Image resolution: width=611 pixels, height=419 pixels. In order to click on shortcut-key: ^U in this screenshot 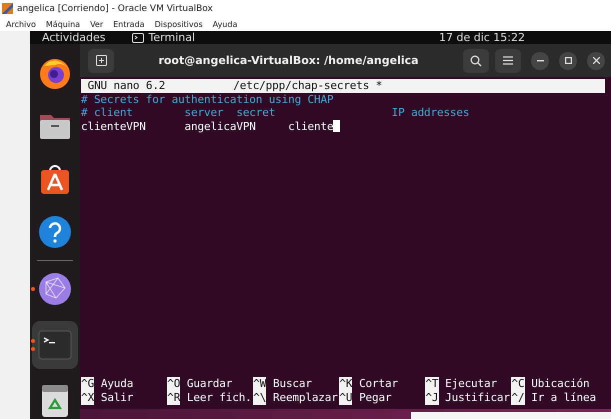, I will do `click(345, 398)`.